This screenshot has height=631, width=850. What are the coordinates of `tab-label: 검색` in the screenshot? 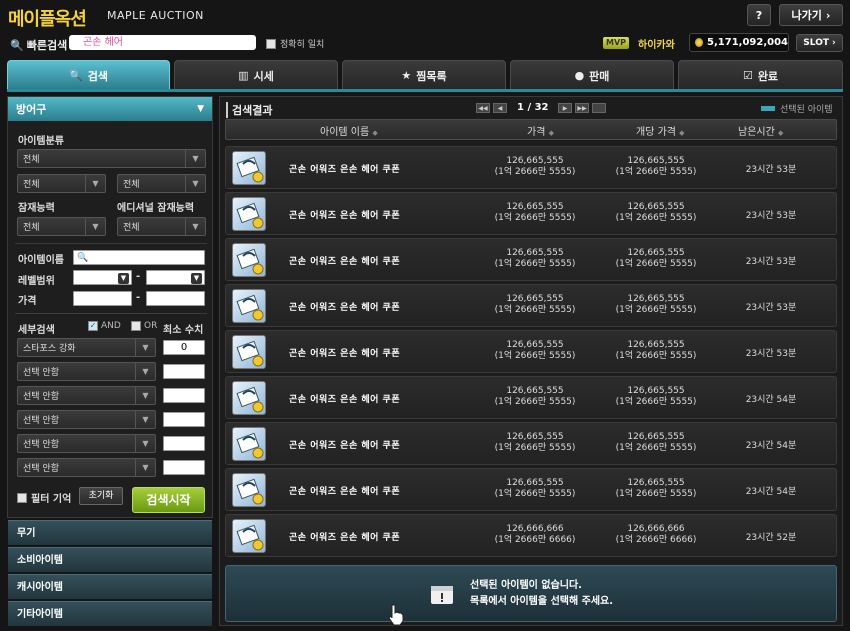 It's located at (97, 76).